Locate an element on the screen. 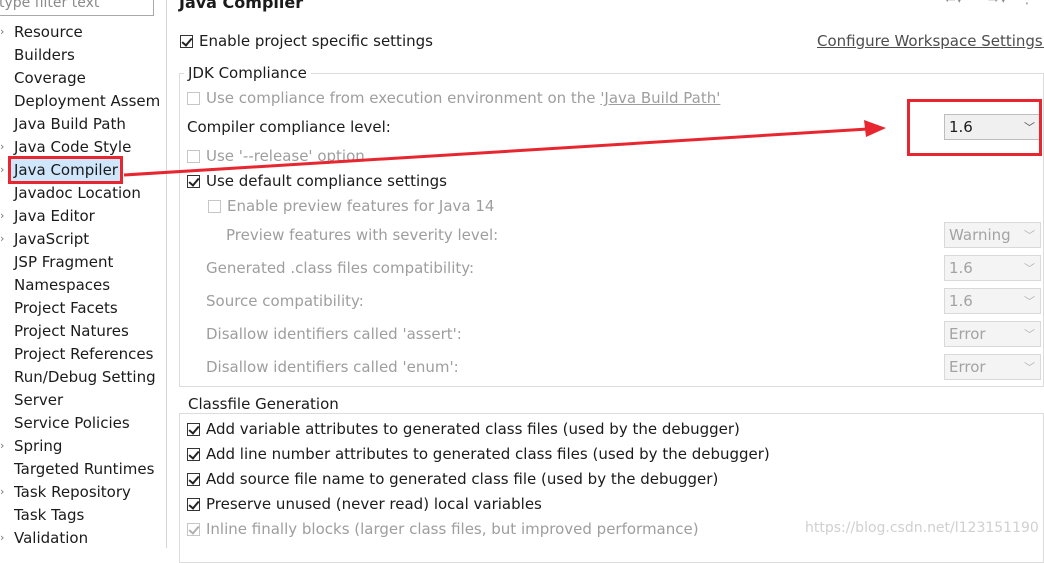 The width and height of the screenshot is (1044, 563). watermark: https://blog.csdn.net/l123151190 is located at coordinates (922, 528).